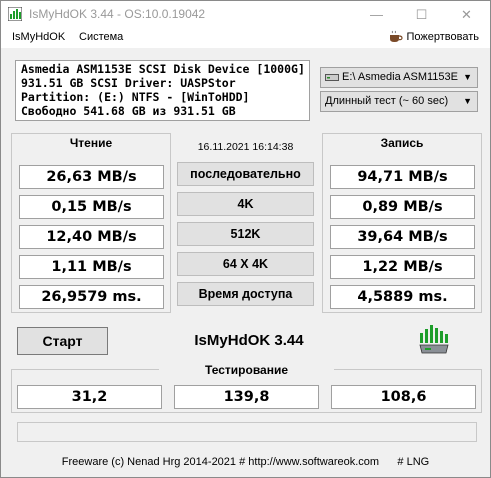 The image size is (491, 478). I want to click on drive-select-value: E:\ Asmedia ASM1153E, so click(400, 77).